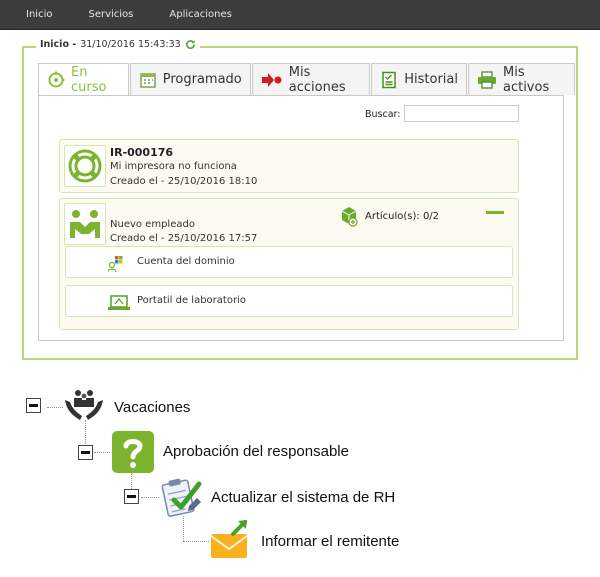  What do you see at coordinates (303, 497) in the screenshot?
I see `tree-node-label: Actualizar el sistema de RH` at bounding box center [303, 497].